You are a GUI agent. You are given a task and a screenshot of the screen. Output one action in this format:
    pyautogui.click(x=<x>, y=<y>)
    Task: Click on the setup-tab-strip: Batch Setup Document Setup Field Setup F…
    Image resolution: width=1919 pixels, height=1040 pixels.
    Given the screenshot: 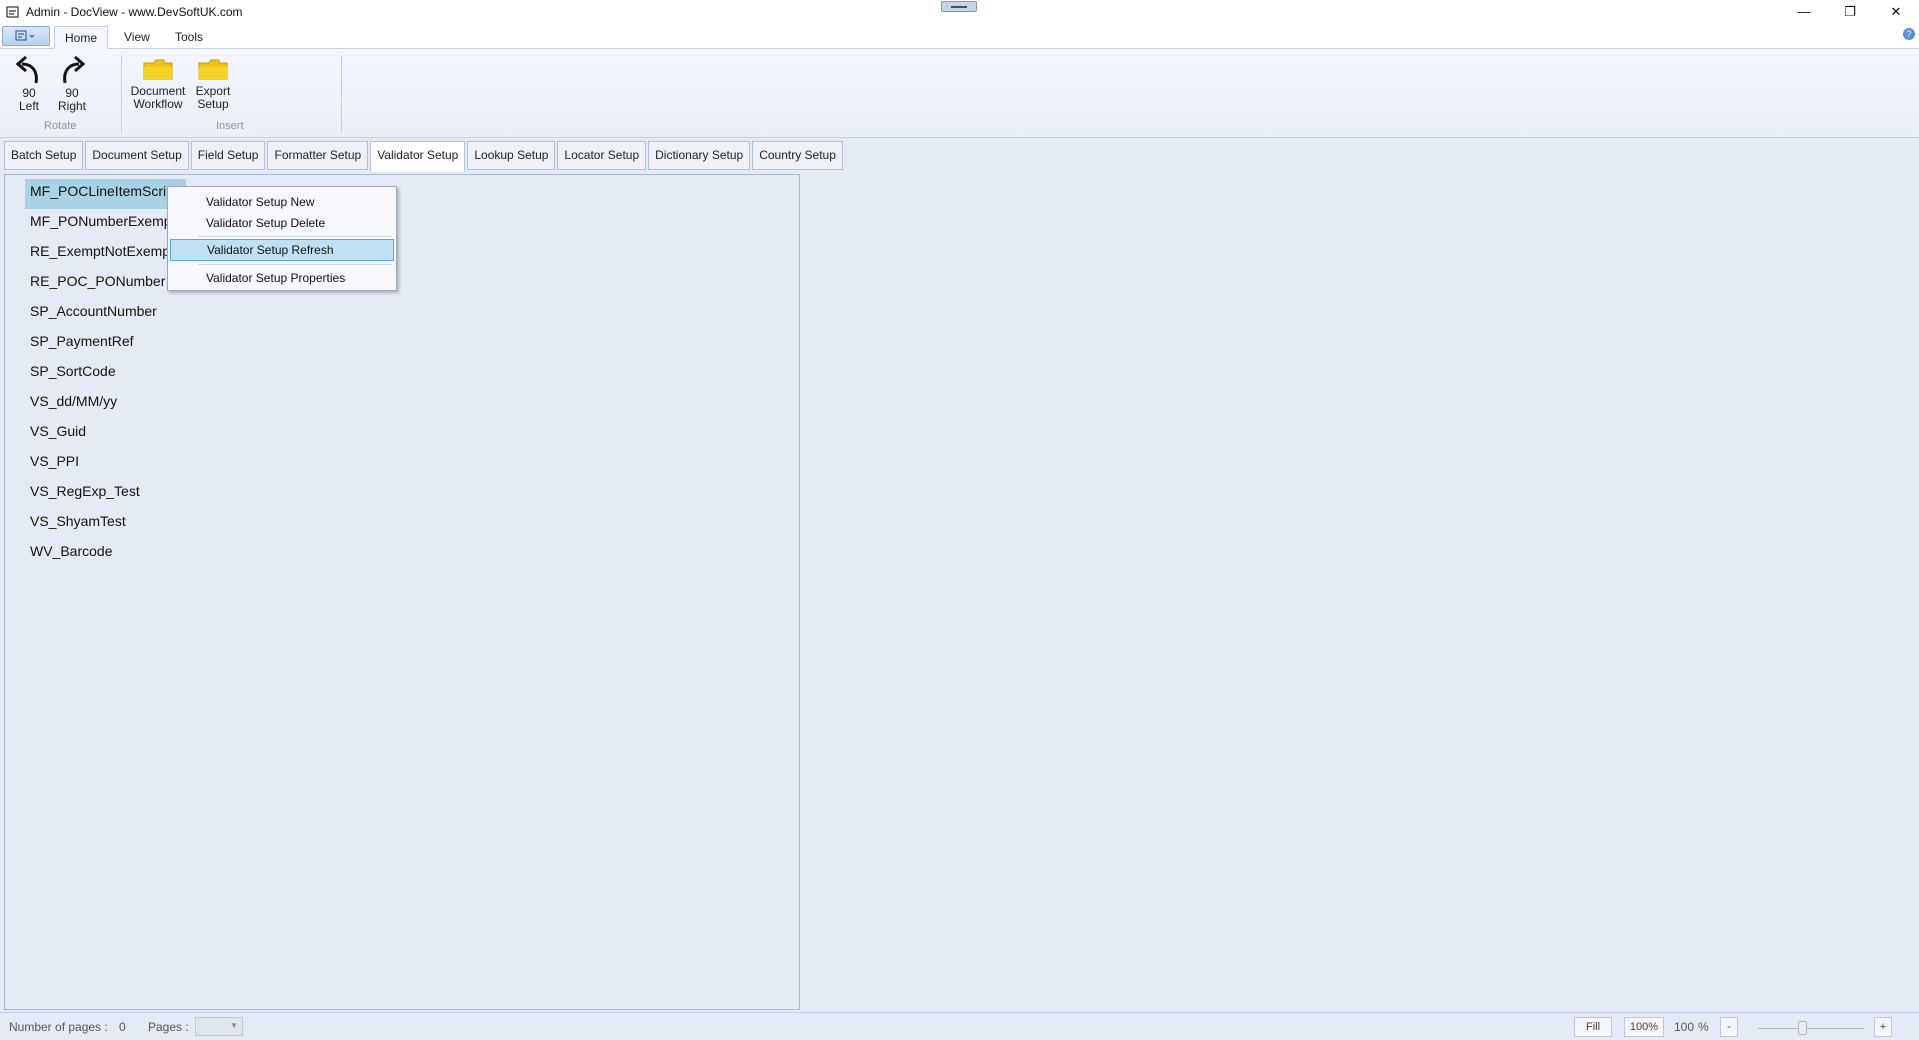 What is the action you would take?
    pyautogui.click(x=424, y=156)
    